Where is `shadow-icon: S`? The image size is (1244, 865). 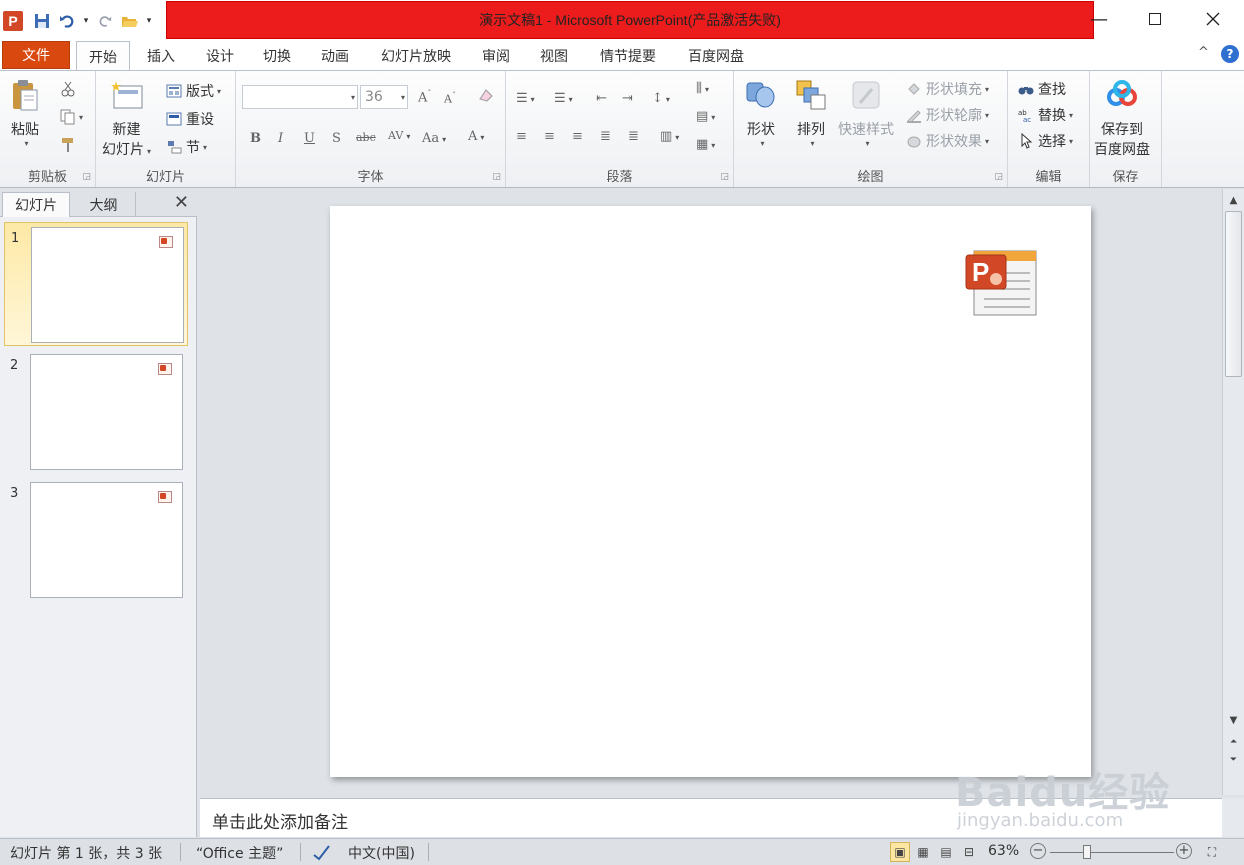 shadow-icon: S is located at coordinates (336, 138).